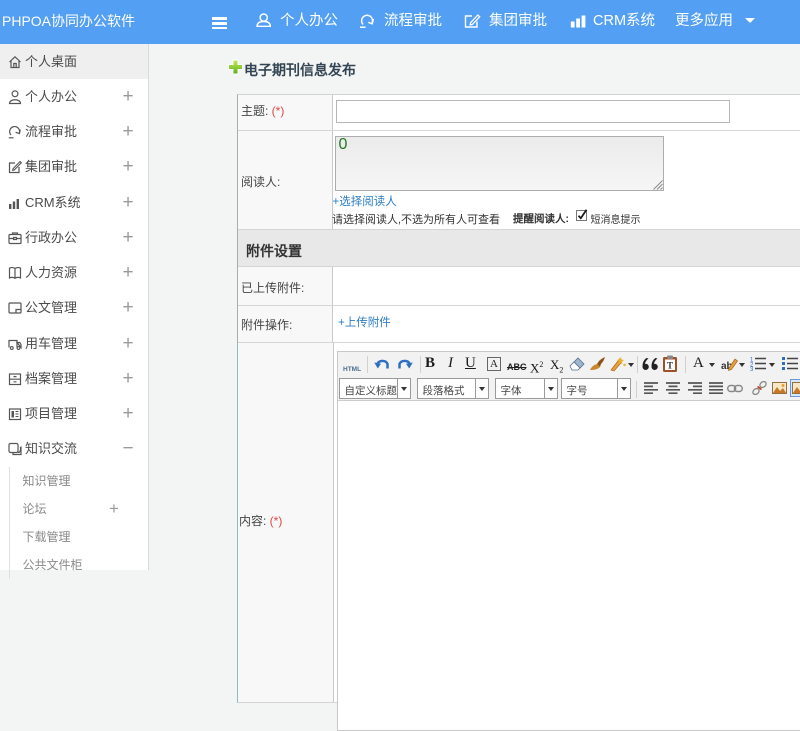 This screenshot has height=731, width=800. I want to click on svg-text: 3, so click(752, 369).